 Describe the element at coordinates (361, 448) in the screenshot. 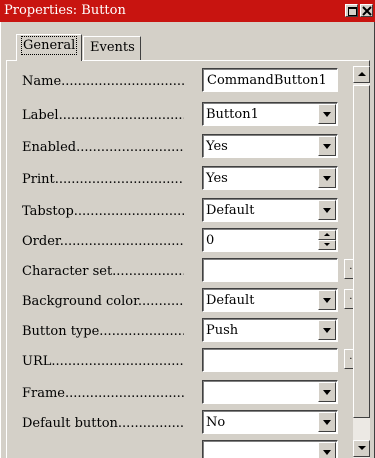

I see `scroll-down-icon` at that location.